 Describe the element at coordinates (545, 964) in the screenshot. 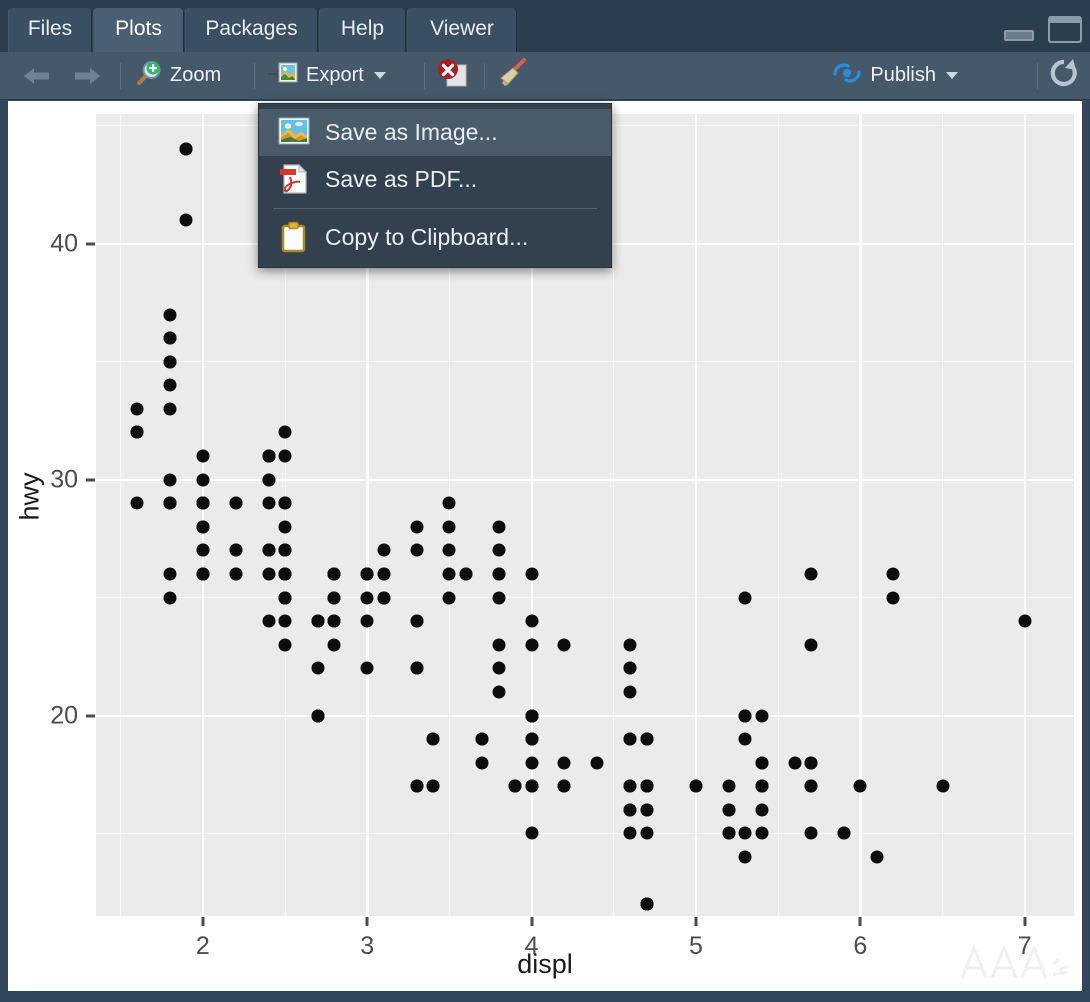

I see `x-axis-title: displ` at that location.